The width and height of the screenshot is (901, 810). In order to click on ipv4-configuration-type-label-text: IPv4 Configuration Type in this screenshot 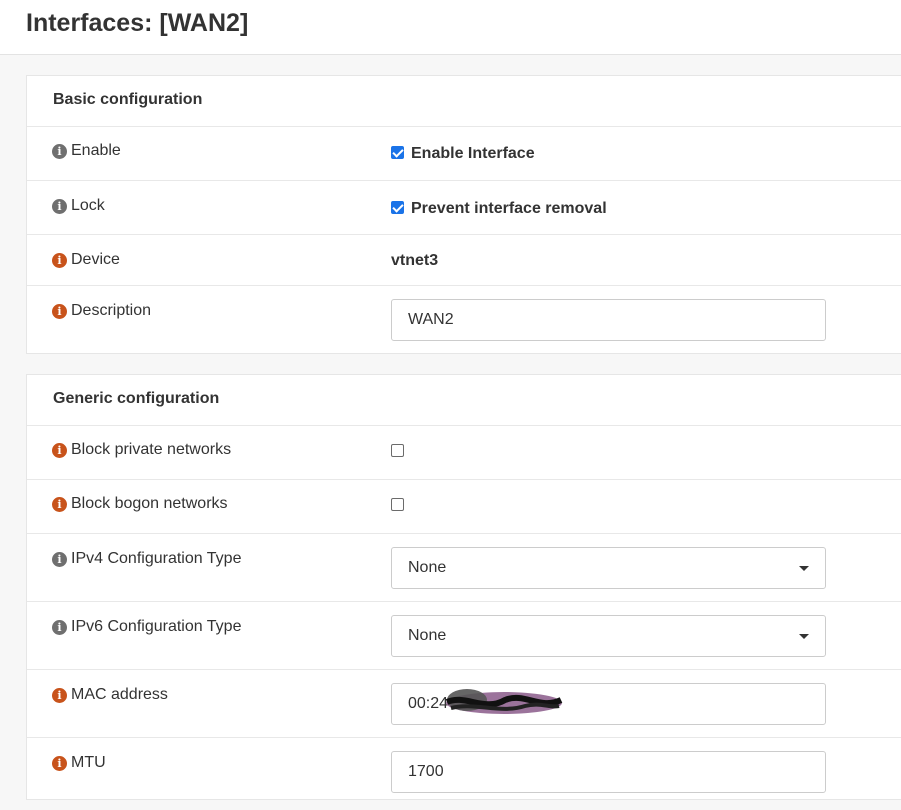, I will do `click(156, 558)`.